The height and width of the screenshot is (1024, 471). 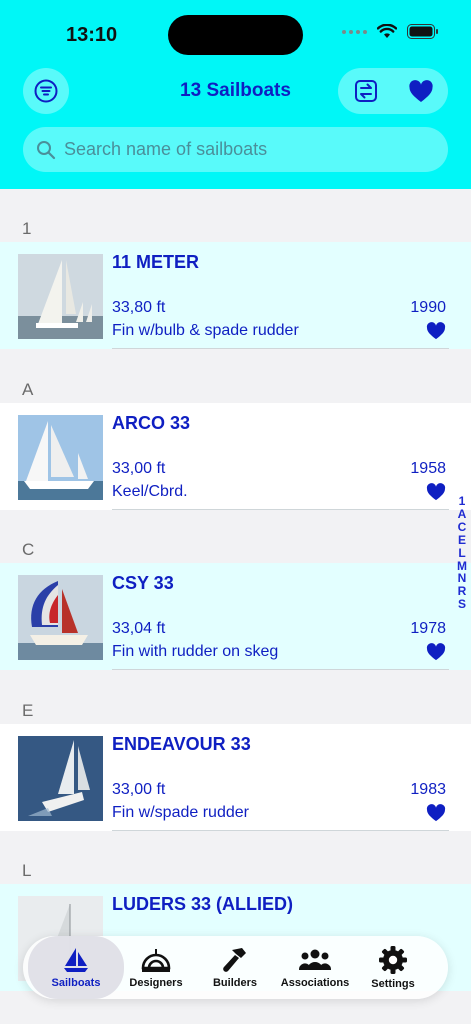 What do you see at coordinates (462, 604) in the screenshot?
I see `index-letter: S` at bounding box center [462, 604].